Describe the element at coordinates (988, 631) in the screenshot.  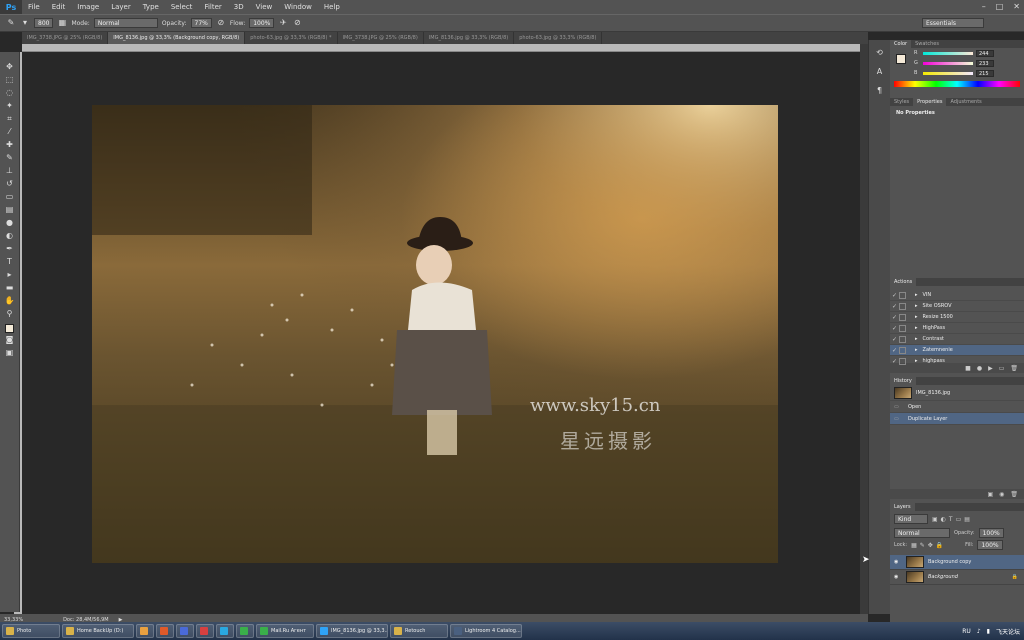
I see `network-icon: ▮` at that location.